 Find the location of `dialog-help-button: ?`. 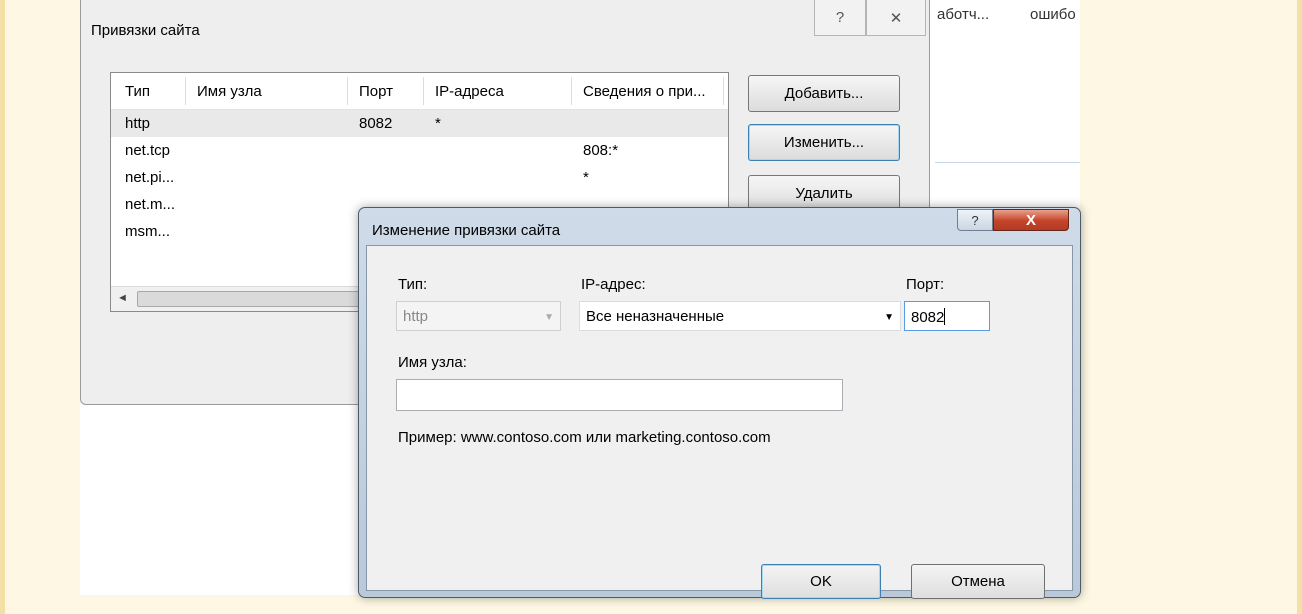

dialog-help-button: ? is located at coordinates (975, 220).